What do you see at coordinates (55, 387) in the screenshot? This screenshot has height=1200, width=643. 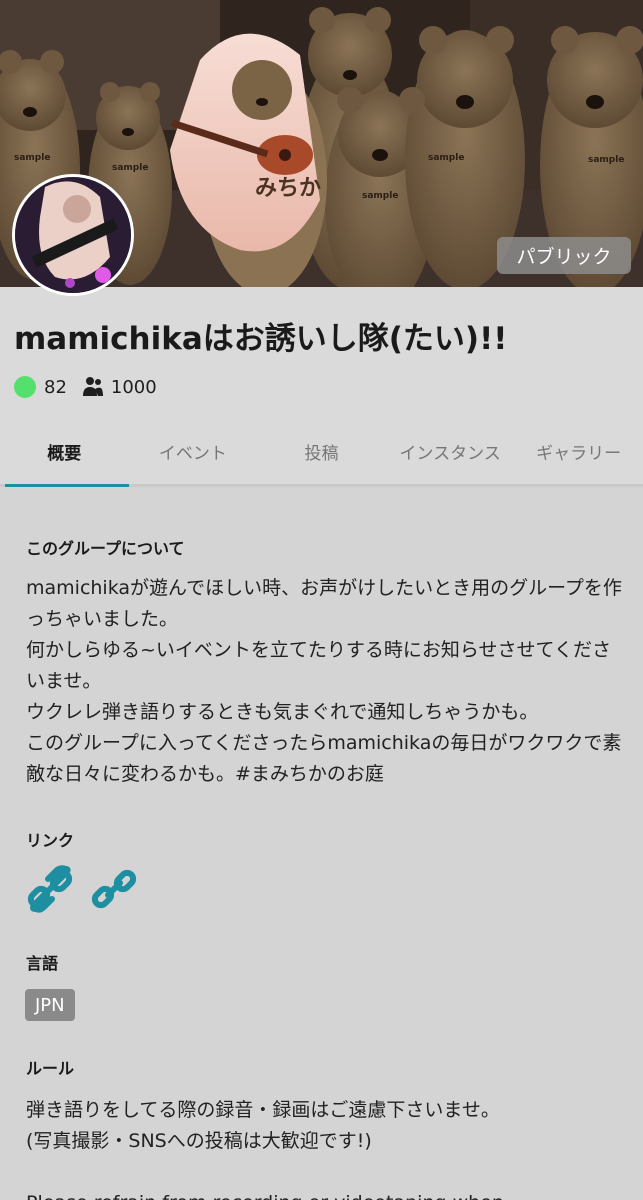 I see `online-count: 82` at bounding box center [55, 387].